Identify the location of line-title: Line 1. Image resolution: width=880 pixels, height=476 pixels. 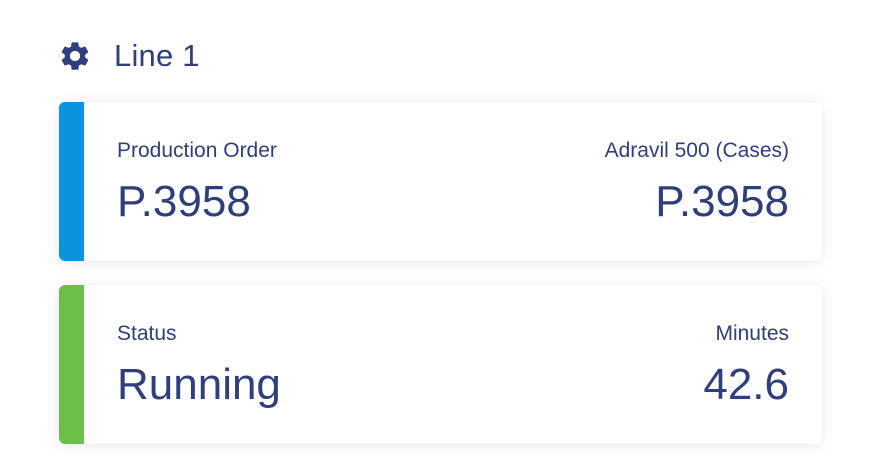
(157, 55).